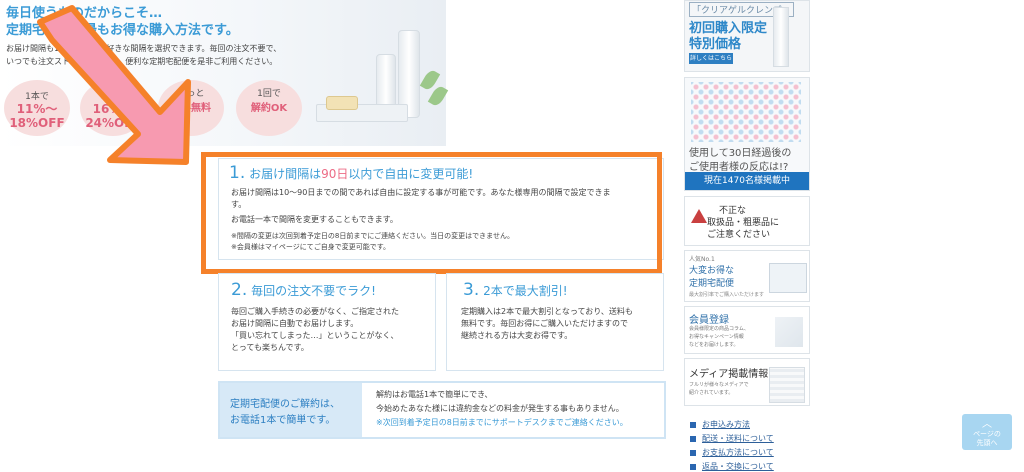 Image resolution: width=1024 pixels, height=472 pixels. Describe the element at coordinates (342, 103) in the screenshot. I see `product-soap` at that location.